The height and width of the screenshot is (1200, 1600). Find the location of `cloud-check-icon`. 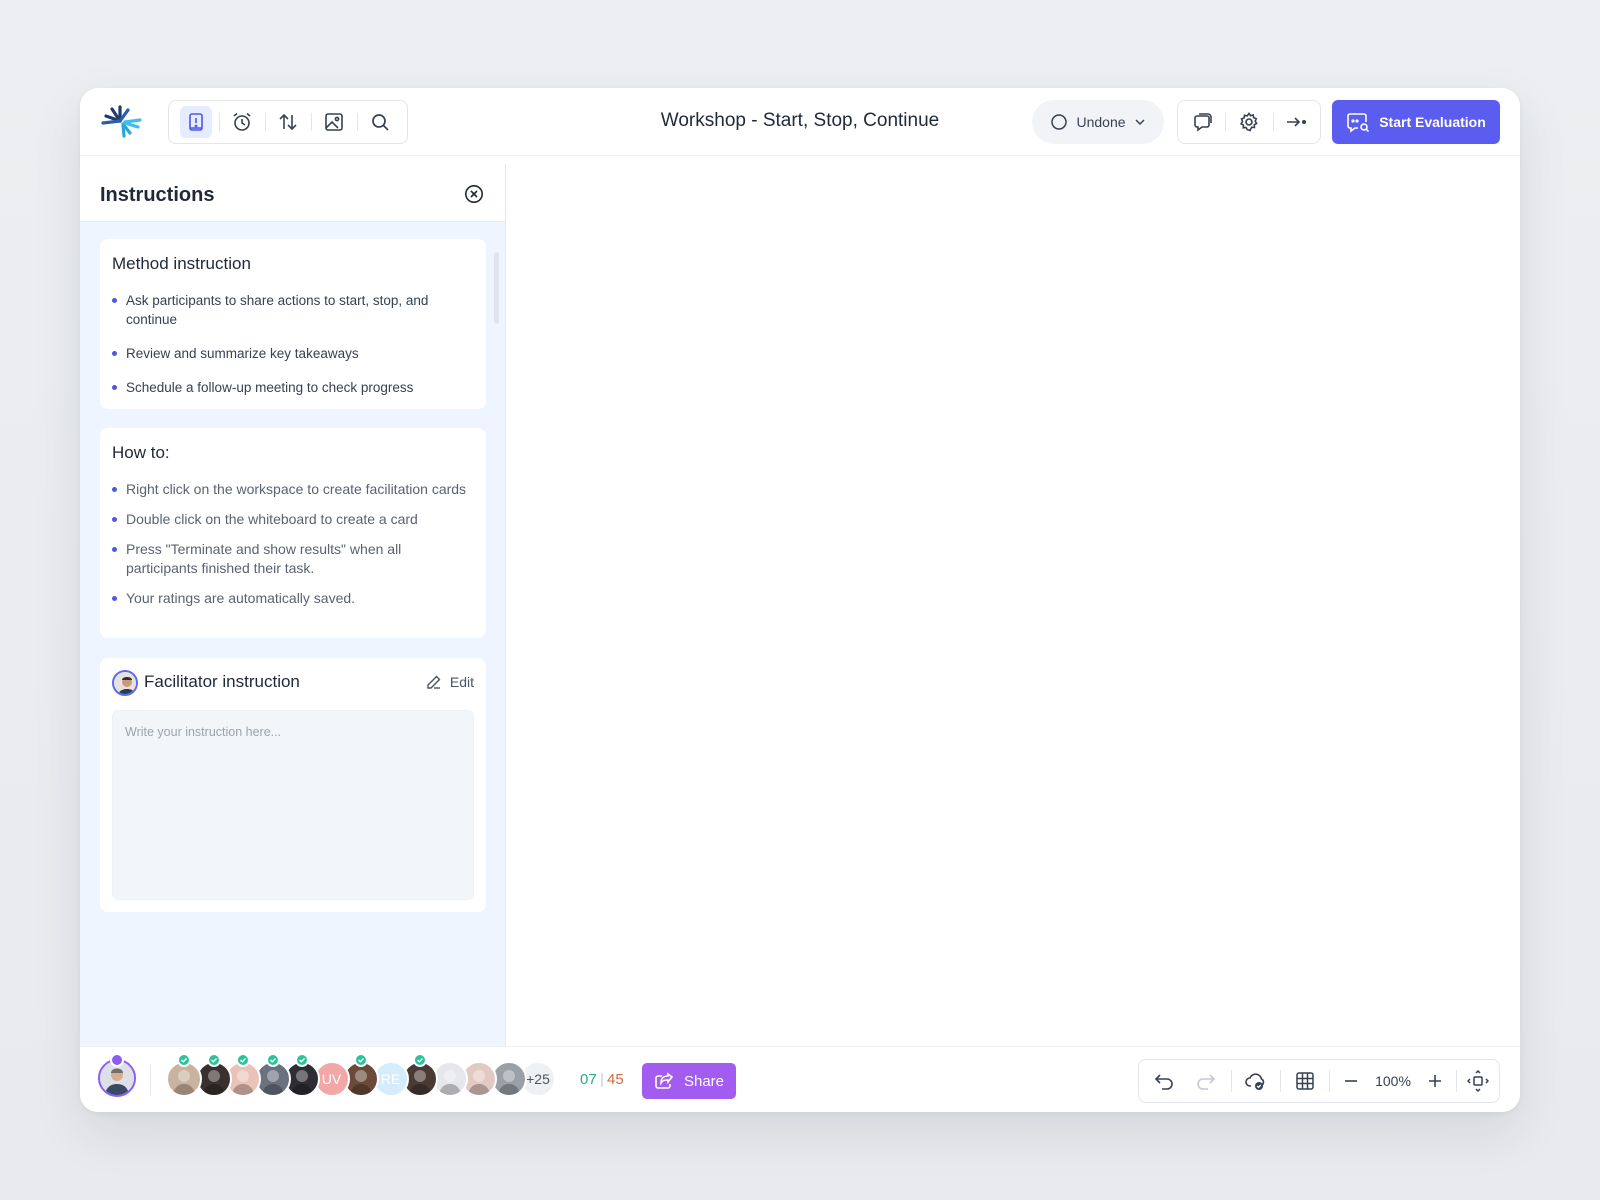

cloud-check-icon is located at coordinates (1255, 1081).